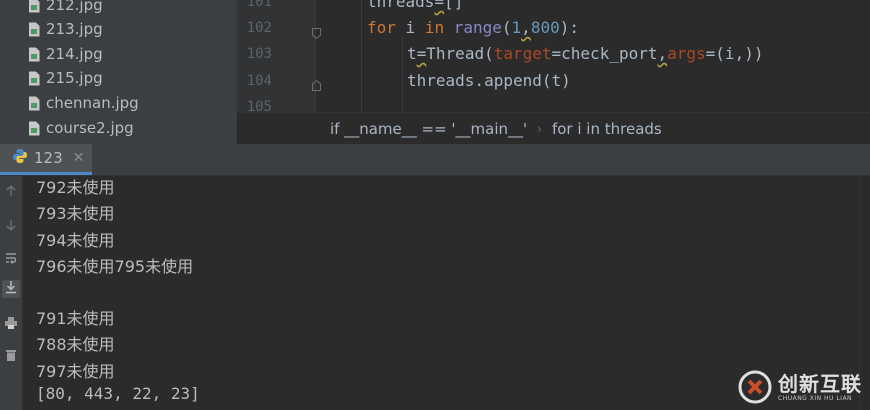 The width and height of the screenshot is (870, 410). I want to click on trash-icon, so click(11, 357).